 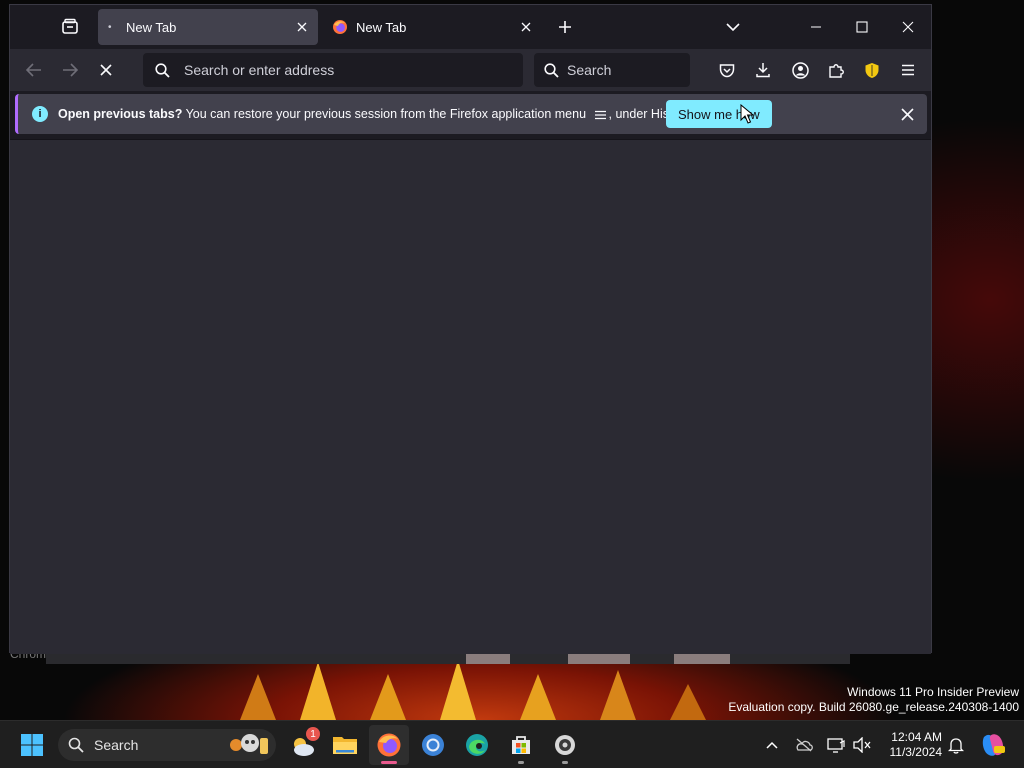 I want to click on loading-favicon-icon: •, so click(x=110, y=27).